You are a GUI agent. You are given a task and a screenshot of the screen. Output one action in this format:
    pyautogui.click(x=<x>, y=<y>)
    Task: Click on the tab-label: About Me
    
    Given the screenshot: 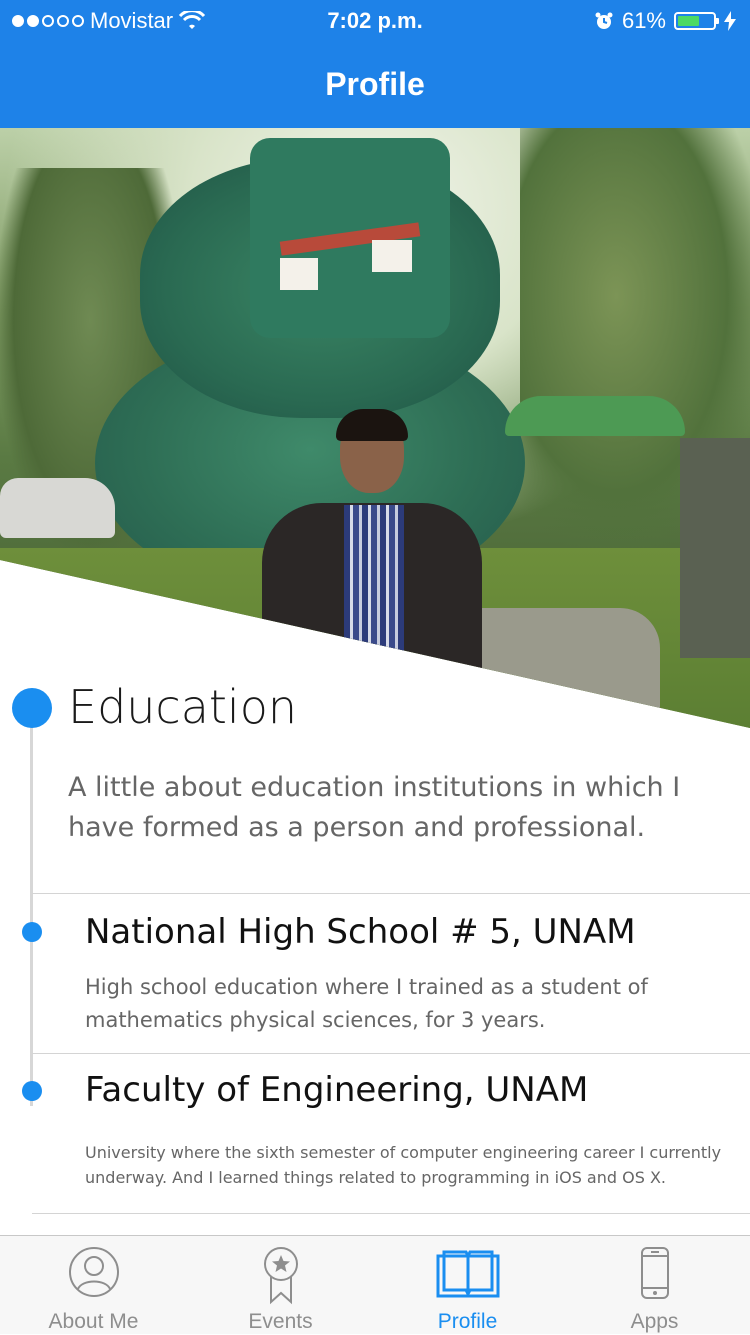 What is the action you would take?
    pyautogui.click(x=93, y=1321)
    